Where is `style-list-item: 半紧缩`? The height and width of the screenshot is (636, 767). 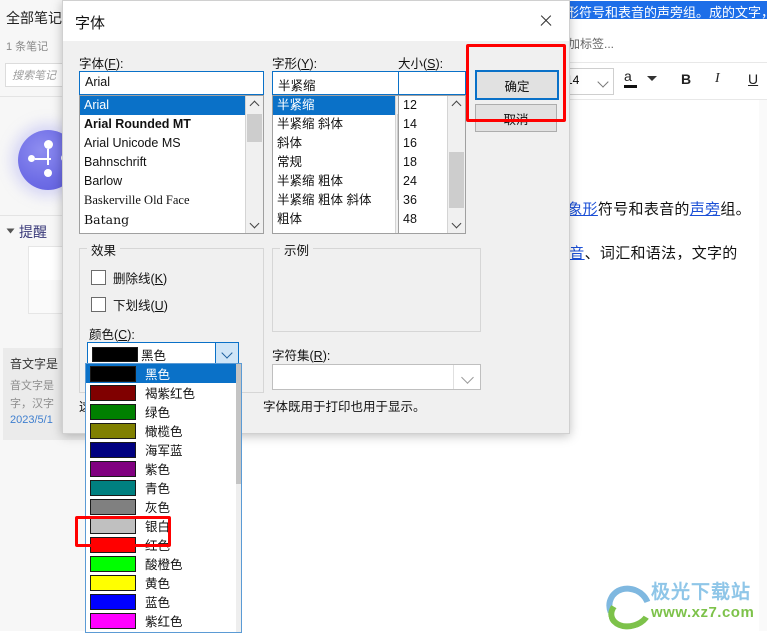 style-list-item: 半紧缩 is located at coordinates (334, 105).